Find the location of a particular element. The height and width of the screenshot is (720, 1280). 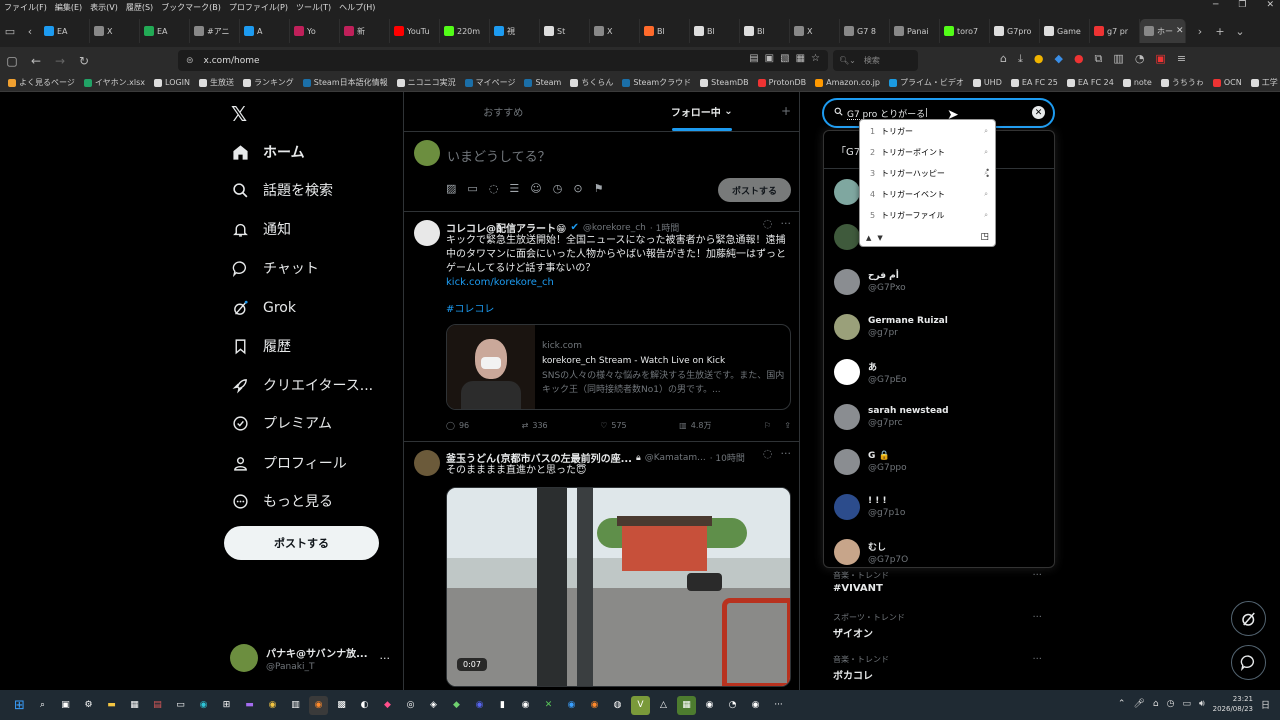

bookmark-item: 工学・故進一覧 | NTT is located at coordinates (1265, 82).